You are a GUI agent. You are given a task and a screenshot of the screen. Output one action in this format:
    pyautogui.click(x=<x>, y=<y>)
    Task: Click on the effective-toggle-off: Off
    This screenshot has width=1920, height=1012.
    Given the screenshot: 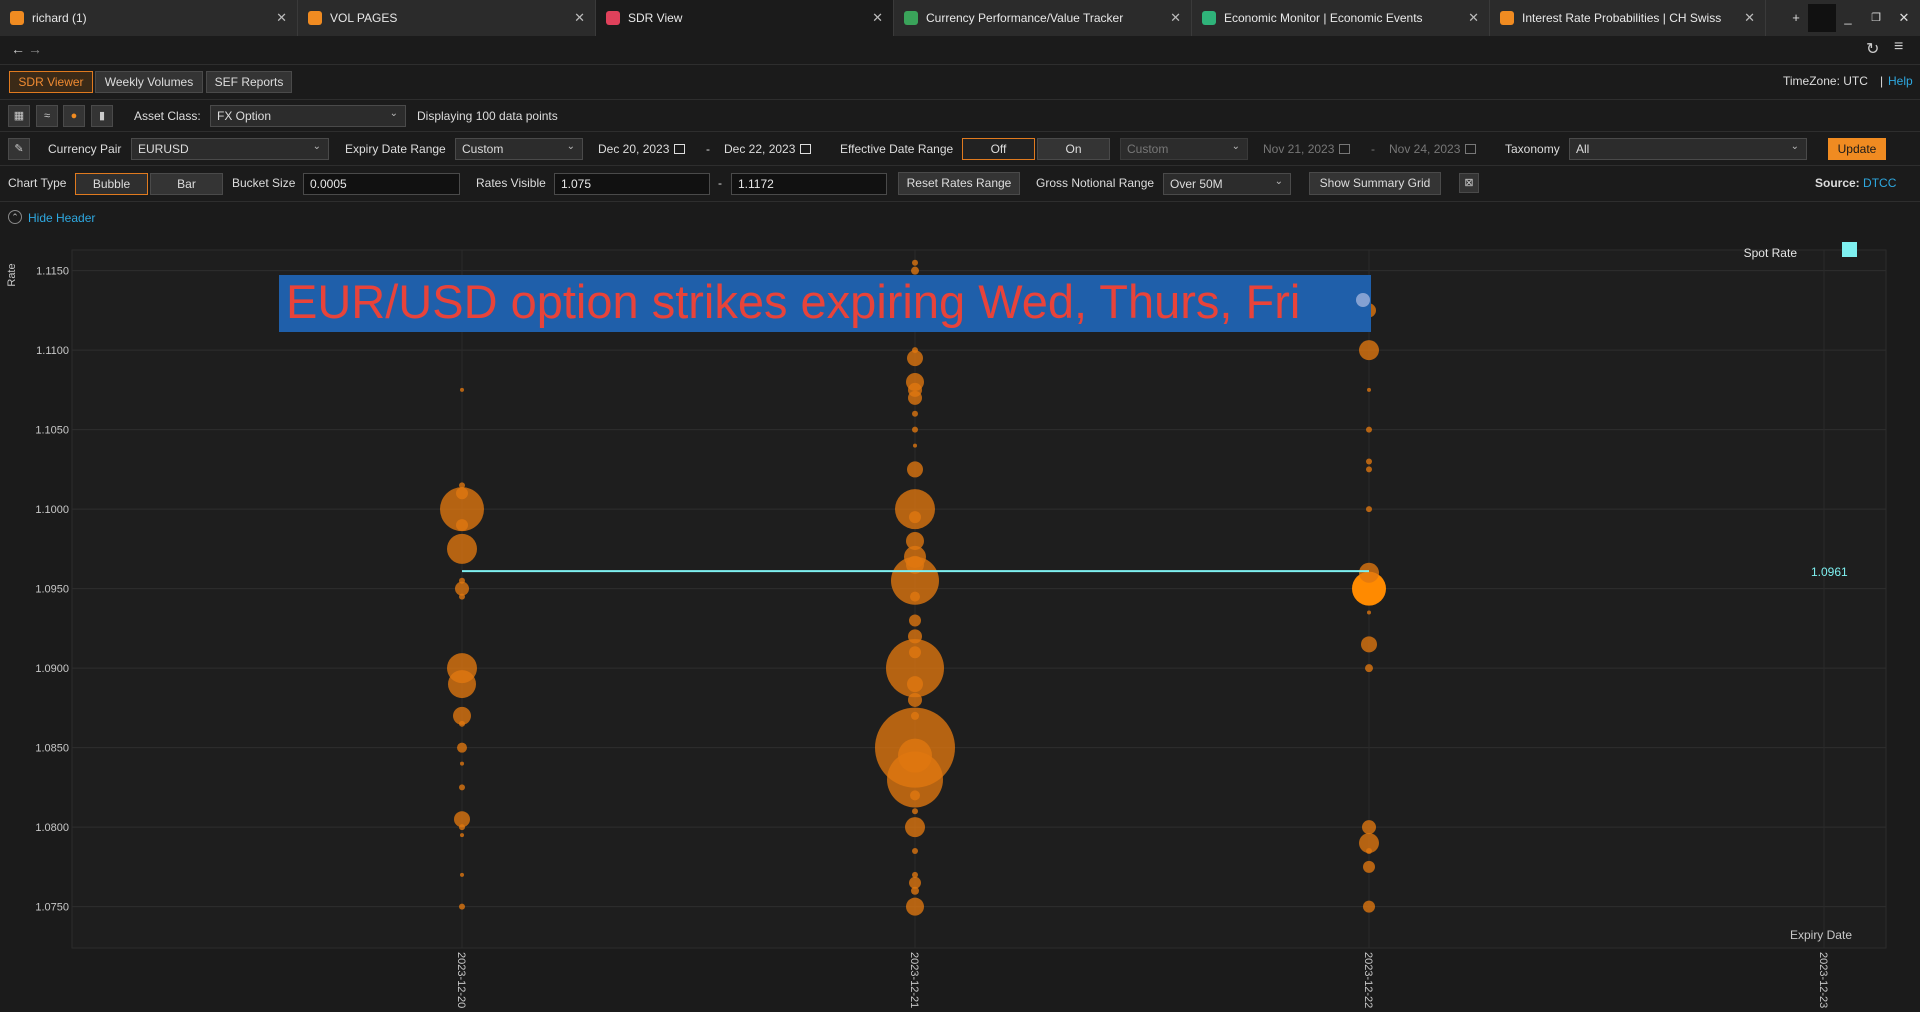 What is the action you would take?
    pyautogui.click(x=998, y=149)
    